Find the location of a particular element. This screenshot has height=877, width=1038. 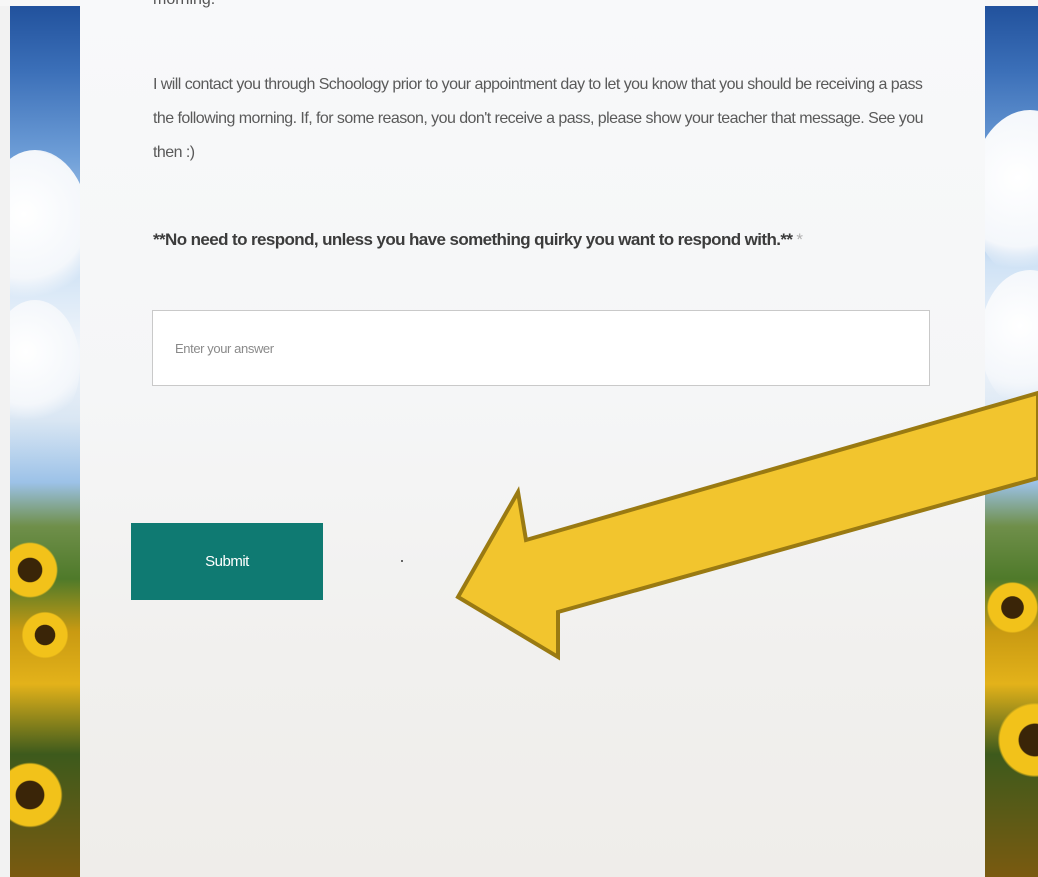

cloud-right-lower is located at coordinates (1009, 340).